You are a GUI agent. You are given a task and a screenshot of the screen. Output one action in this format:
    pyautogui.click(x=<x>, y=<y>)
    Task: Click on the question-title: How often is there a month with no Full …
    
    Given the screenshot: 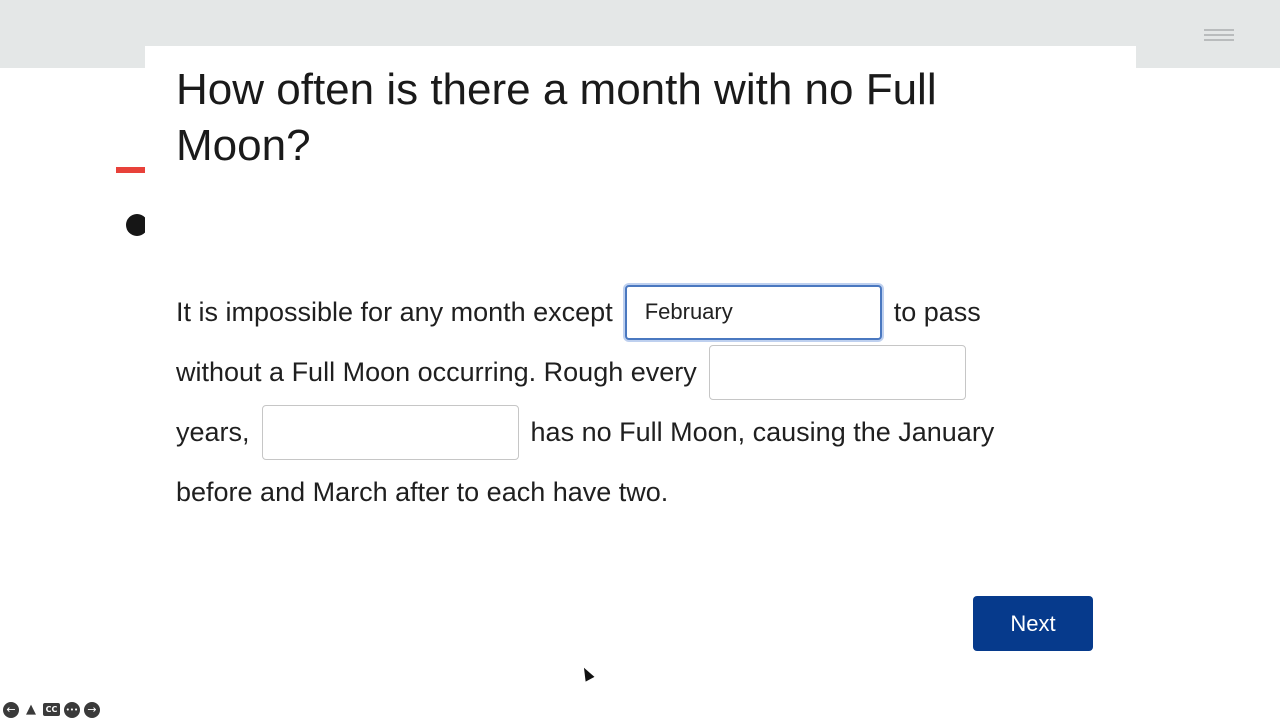 What is the action you would take?
    pyautogui.click(x=556, y=117)
    